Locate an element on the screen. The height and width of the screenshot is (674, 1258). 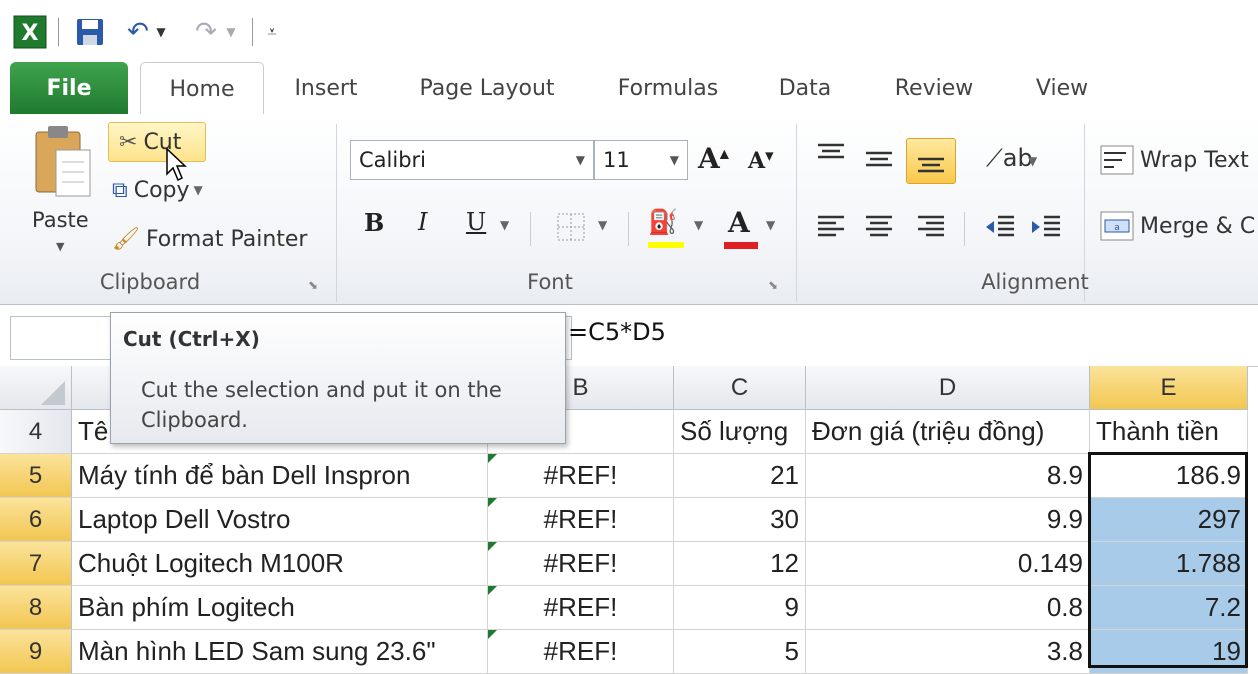
cell-c7: 12 is located at coordinates (740, 564).